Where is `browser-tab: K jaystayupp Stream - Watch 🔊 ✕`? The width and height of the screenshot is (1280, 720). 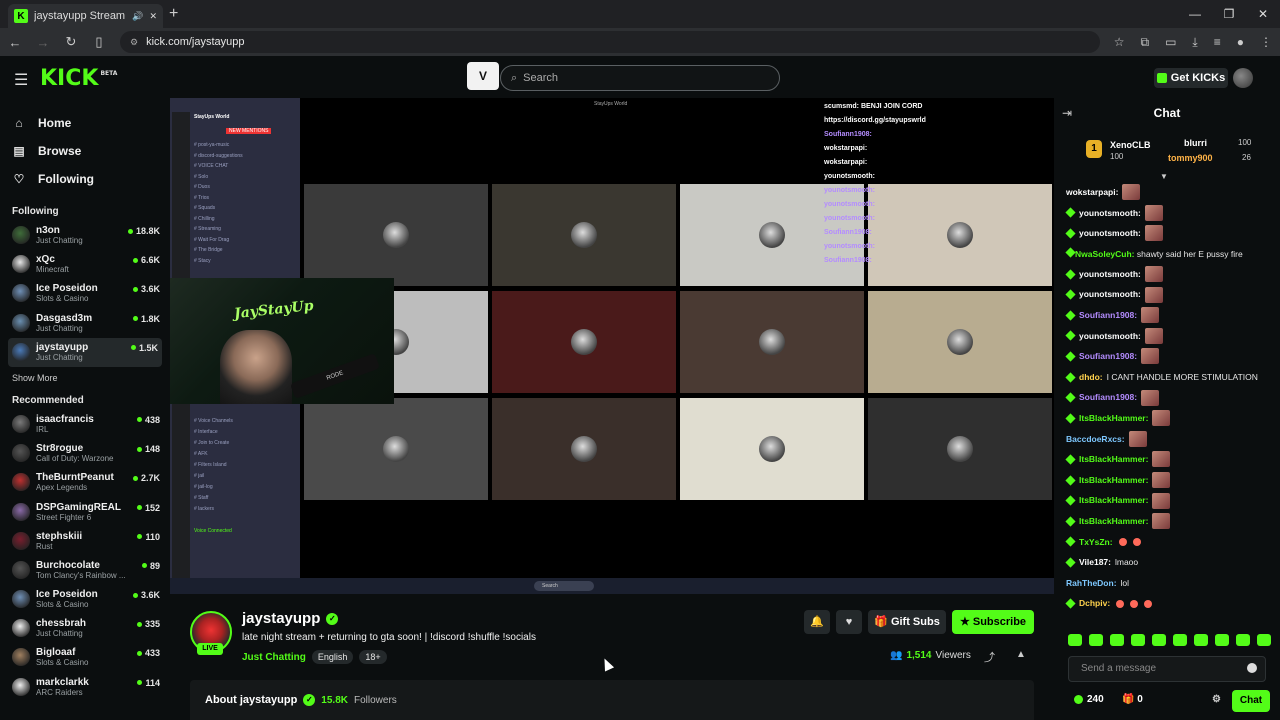
browser-tab: K jaystayupp Stream - Watch 🔊 ✕ is located at coordinates (85, 16).